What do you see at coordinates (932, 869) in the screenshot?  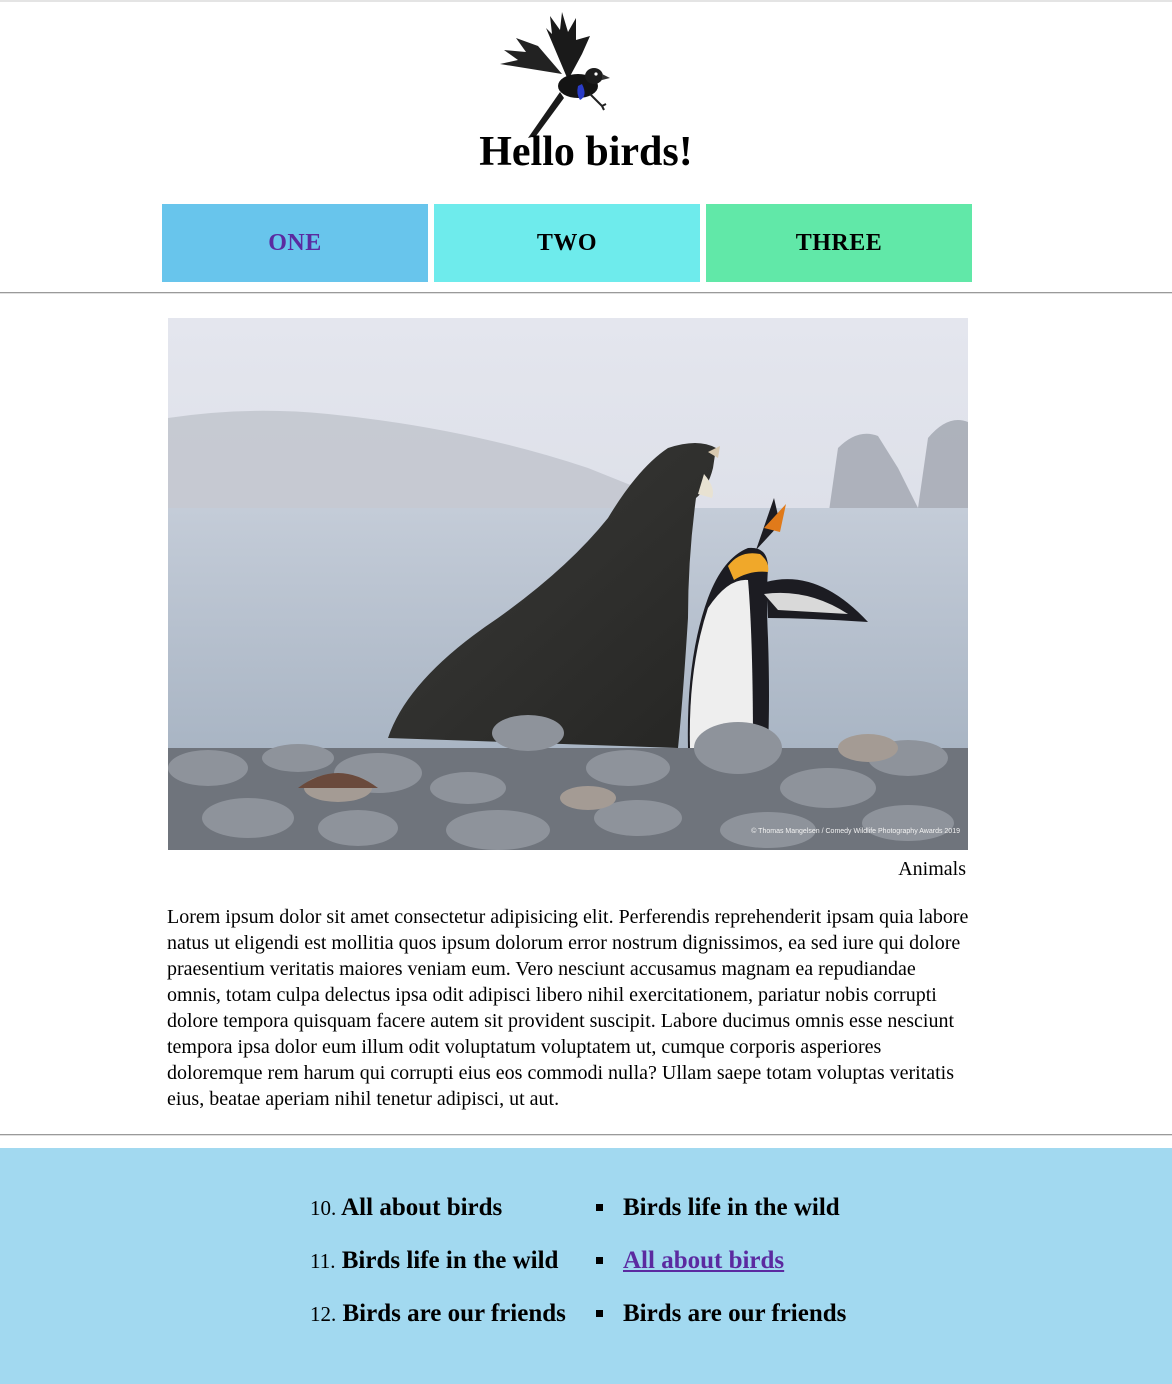 I see `figure-caption: Animals` at bounding box center [932, 869].